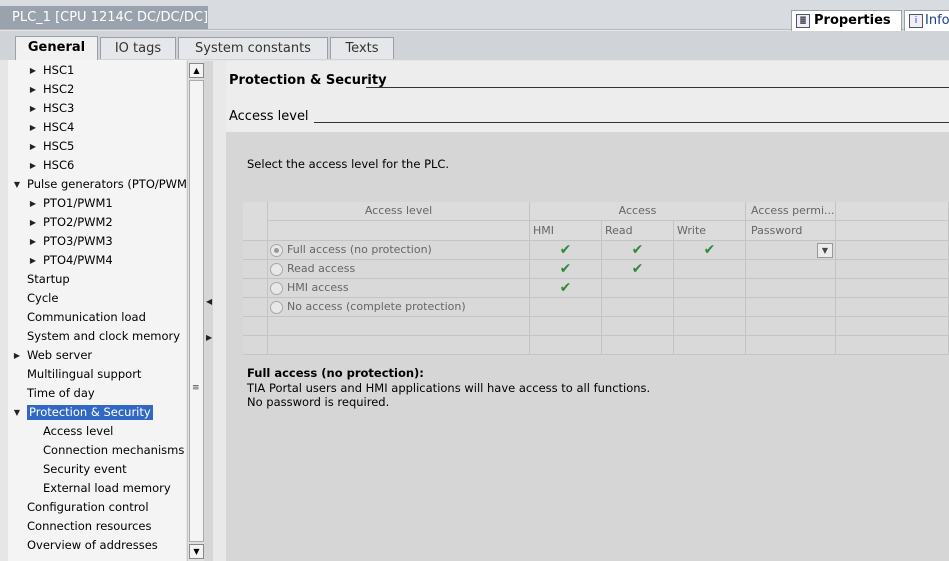  I want to click on header-read: Read, so click(638, 231).